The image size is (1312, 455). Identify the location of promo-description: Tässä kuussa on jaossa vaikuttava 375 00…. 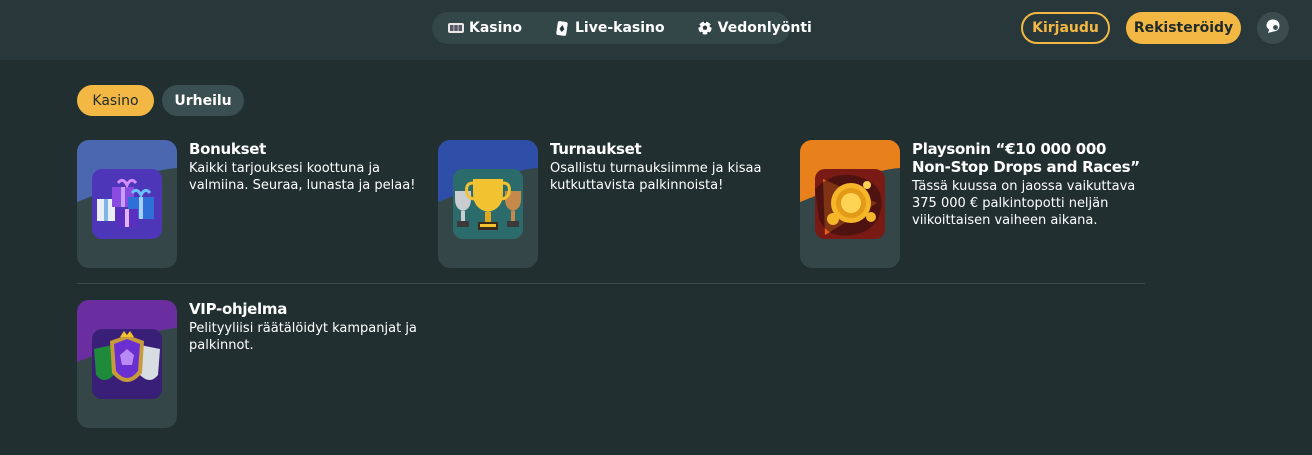
(1024, 203).